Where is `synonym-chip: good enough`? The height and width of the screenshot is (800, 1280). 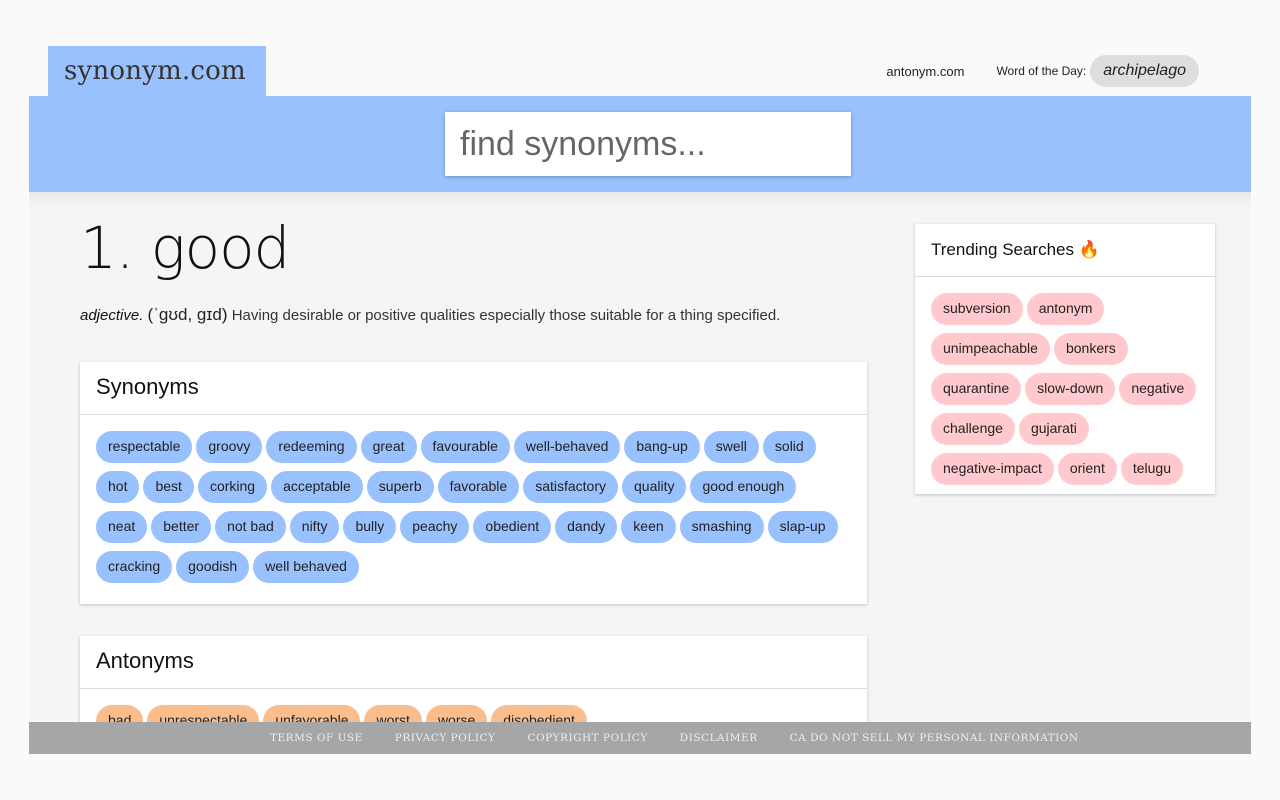
synonym-chip: good enough is located at coordinates (743, 487).